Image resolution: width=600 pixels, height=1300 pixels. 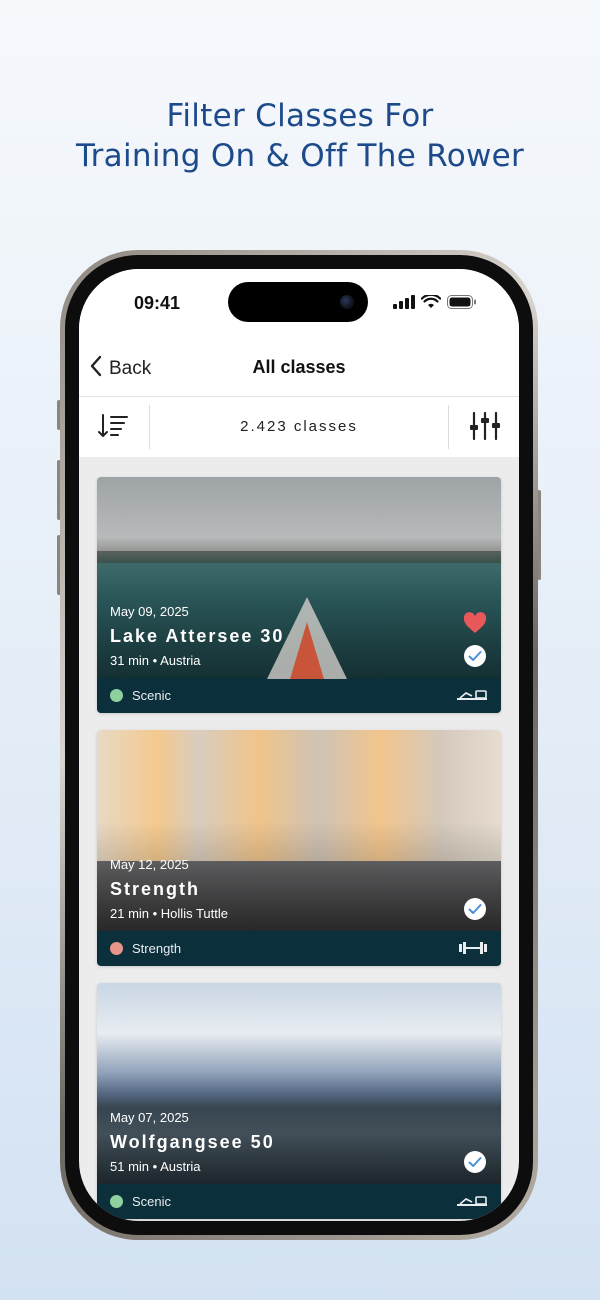 What do you see at coordinates (155, 889) in the screenshot?
I see `class-title: Strength` at bounding box center [155, 889].